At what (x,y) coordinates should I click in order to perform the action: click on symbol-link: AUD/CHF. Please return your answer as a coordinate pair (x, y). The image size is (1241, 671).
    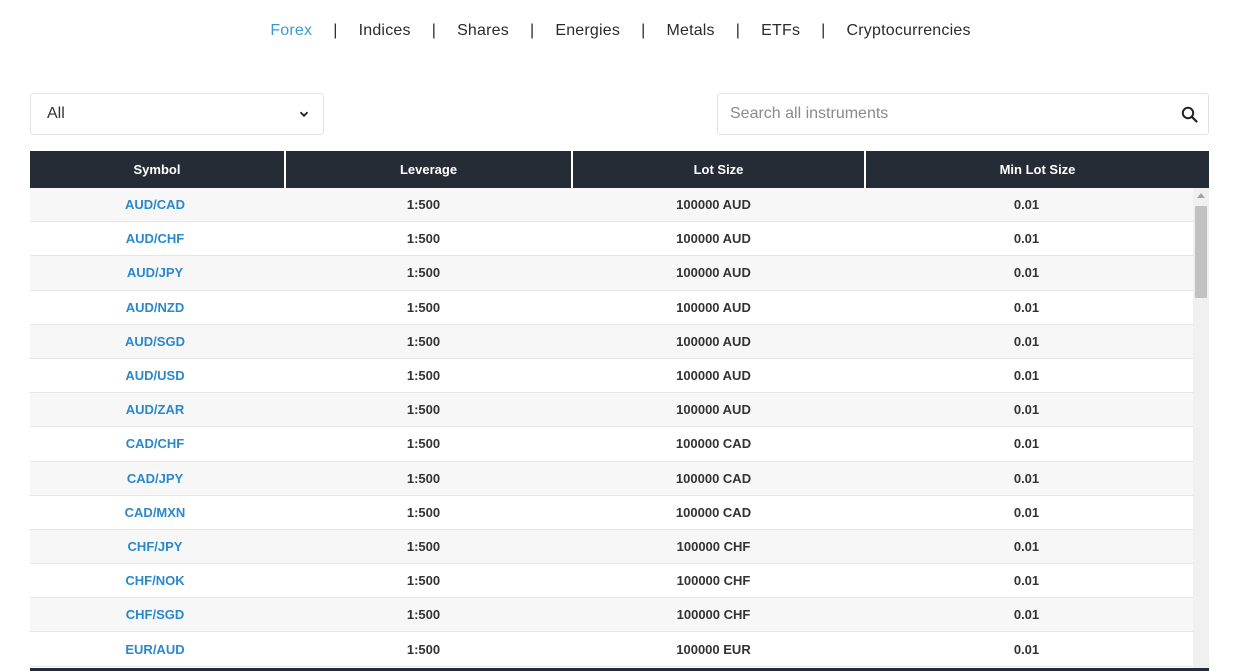
    Looking at the image, I should click on (155, 238).